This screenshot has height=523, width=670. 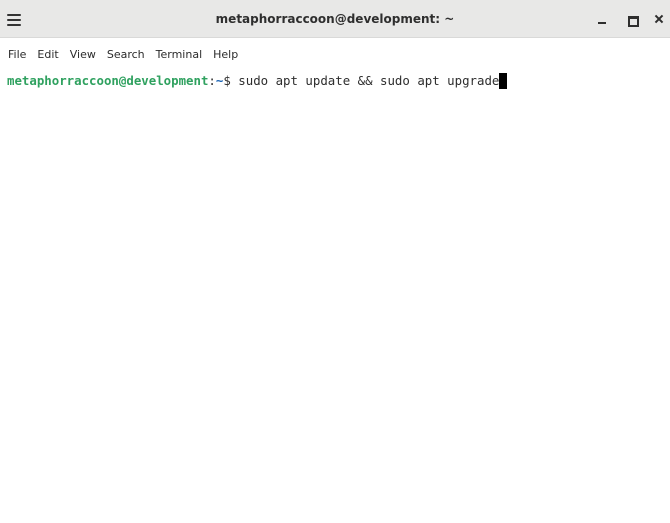 What do you see at coordinates (17, 55) in the screenshot?
I see `menu-file: File` at bounding box center [17, 55].